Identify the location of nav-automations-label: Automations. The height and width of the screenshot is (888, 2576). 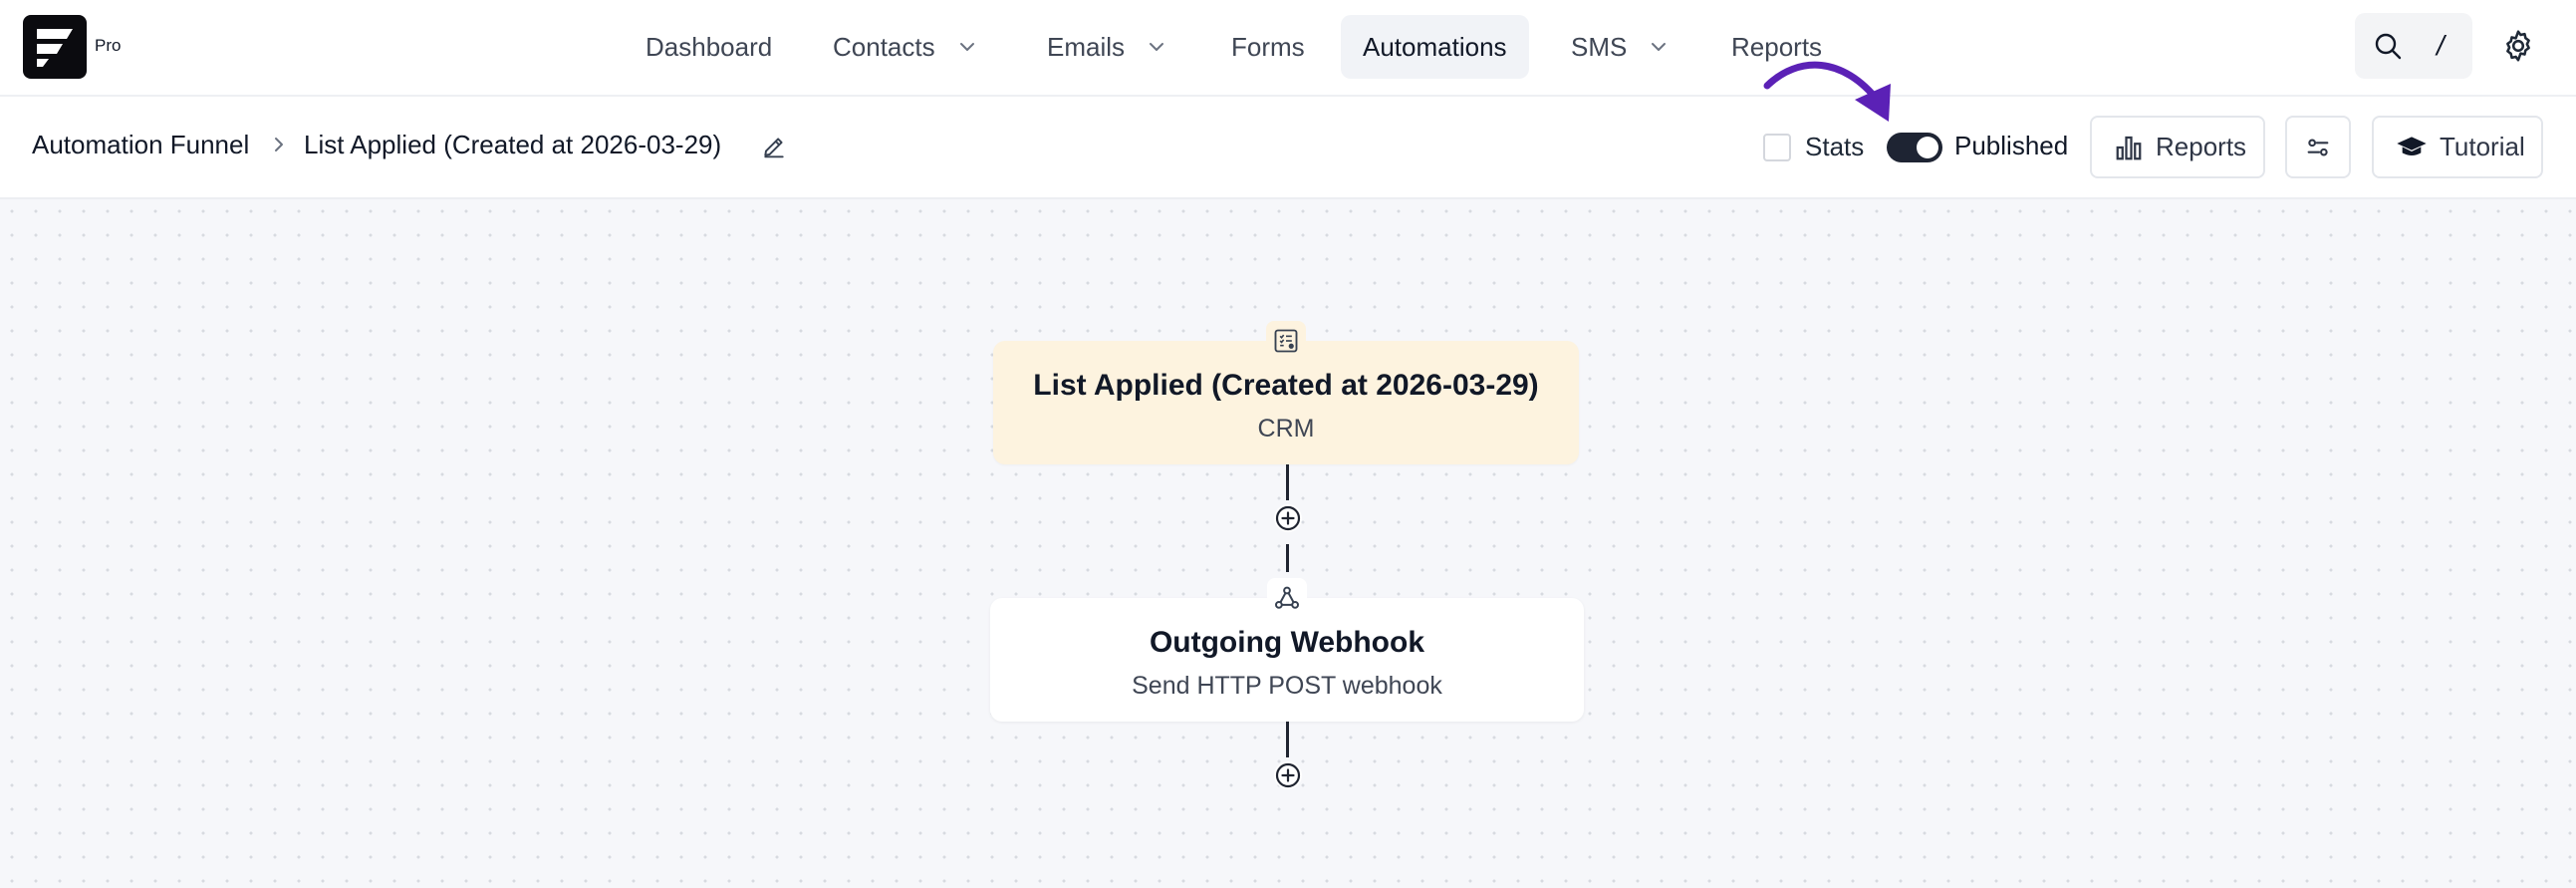
(1435, 46).